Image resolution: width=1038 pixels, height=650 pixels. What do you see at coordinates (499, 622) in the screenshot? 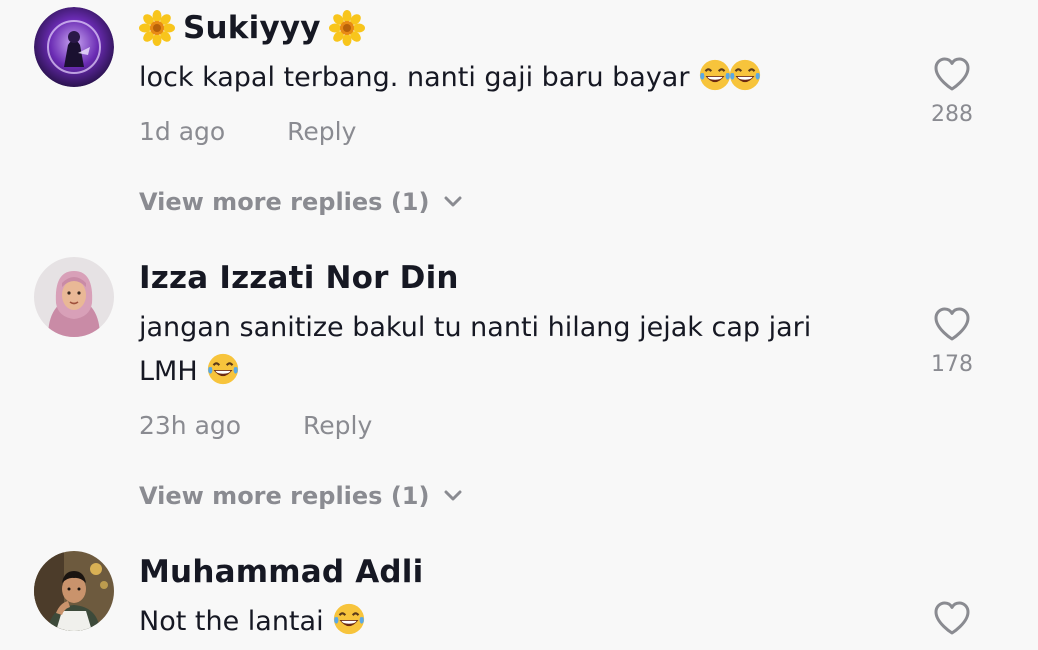
I see `comment-text: Not the lantai` at bounding box center [499, 622].